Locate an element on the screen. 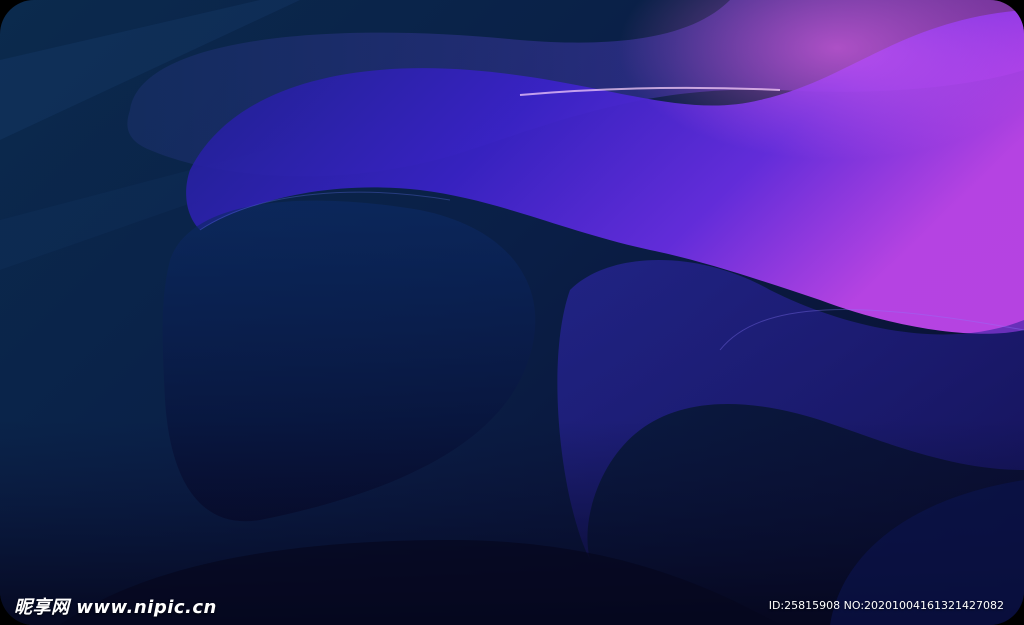  image-id-watermark: ID:25815908 NO:20201004161321427082 is located at coordinates (886, 605).